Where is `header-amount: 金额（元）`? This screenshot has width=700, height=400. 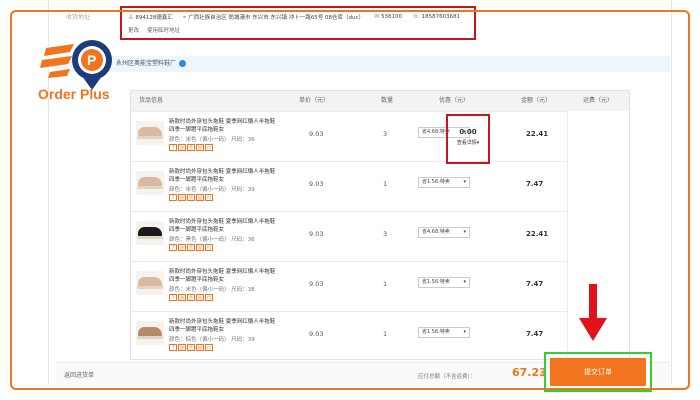 header-amount: 金额（元） is located at coordinates (536, 100).